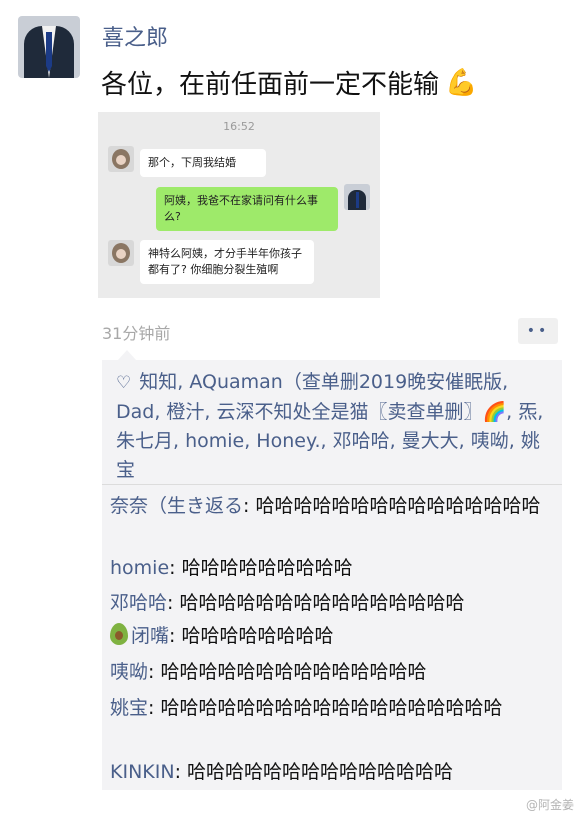  I want to click on flexed-bicep-icon: 💪, so click(461, 82).